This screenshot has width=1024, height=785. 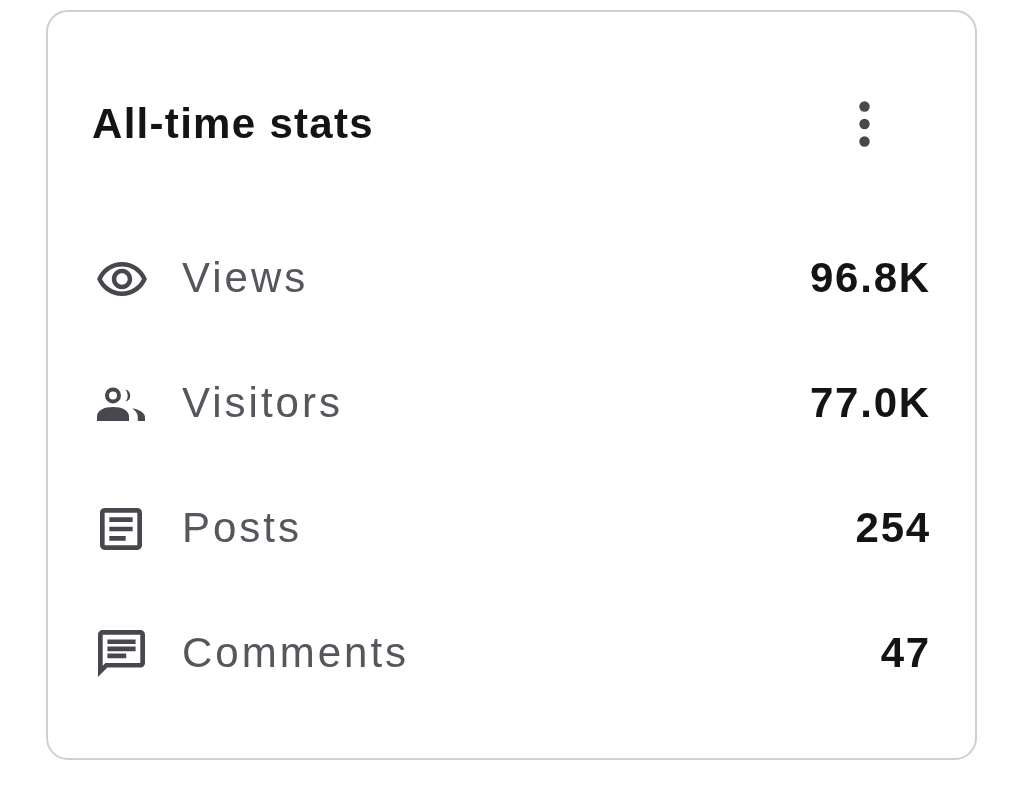 What do you see at coordinates (870, 278) in the screenshot?
I see `stat-value: 96.8K` at bounding box center [870, 278].